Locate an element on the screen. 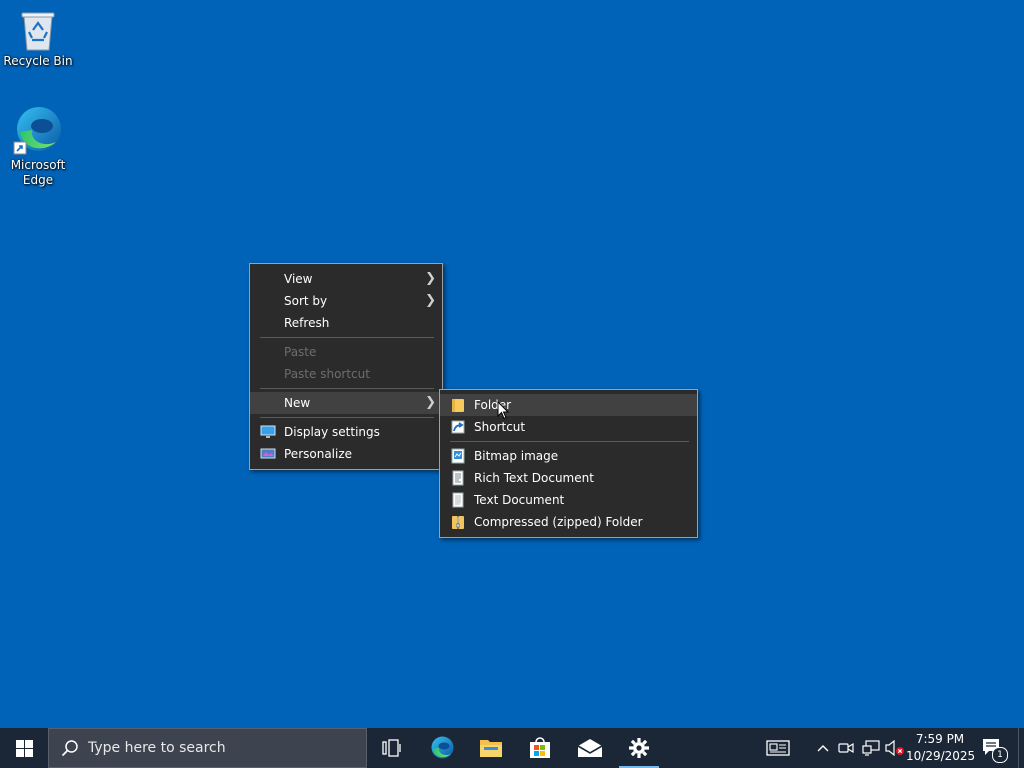 The width and height of the screenshot is (1024, 768). volume-button is located at coordinates (895, 748).